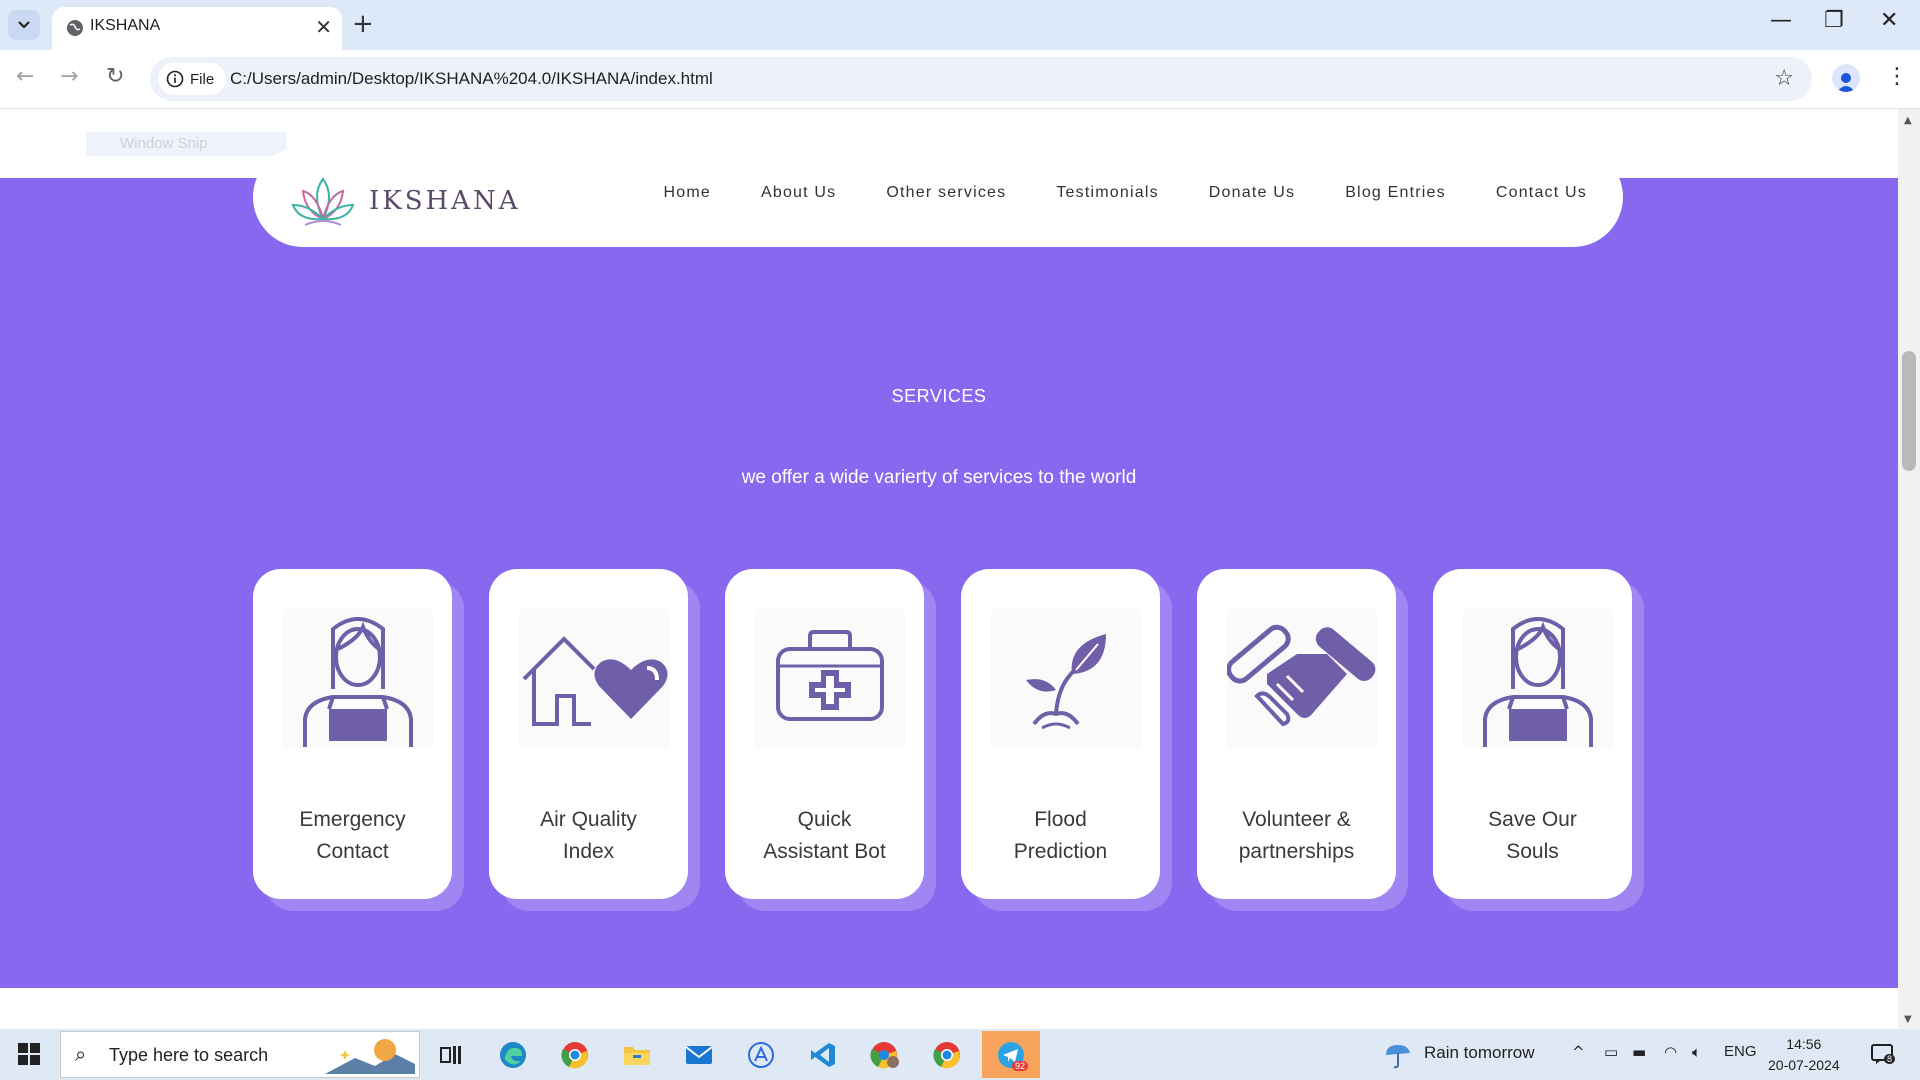 The width and height of the screenshot is (1920, 1080). What do you see at coordinates (189, 1055) in the screenshot?
I see `taskbar-search-placeholder: Type here to search` at bounding box center [189, 1055].